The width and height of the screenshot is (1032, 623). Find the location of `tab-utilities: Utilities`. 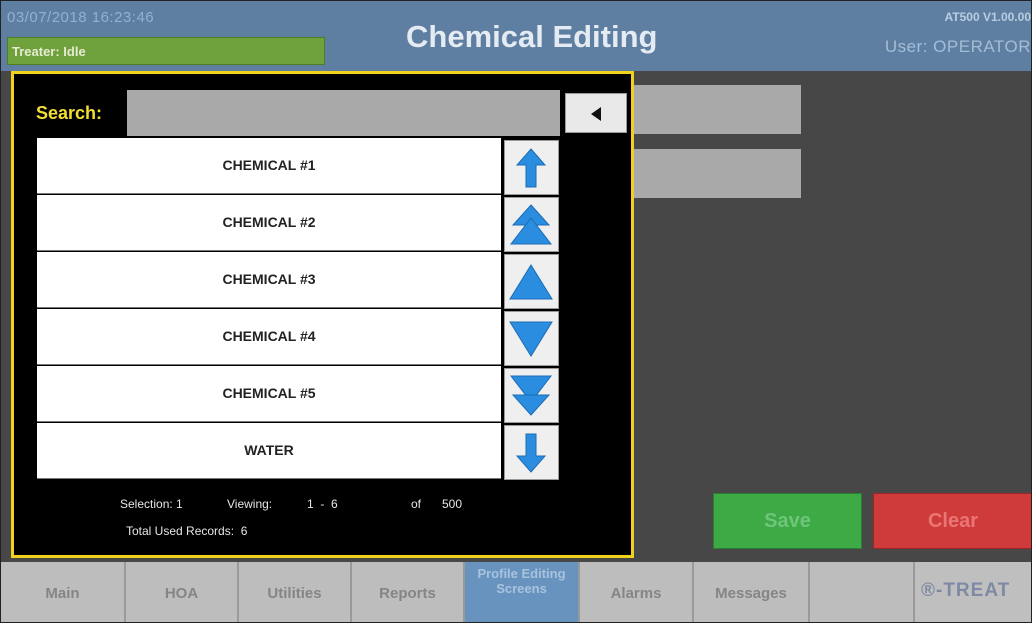

tab-utilities: Utilities is located at coordinates (295, 592).